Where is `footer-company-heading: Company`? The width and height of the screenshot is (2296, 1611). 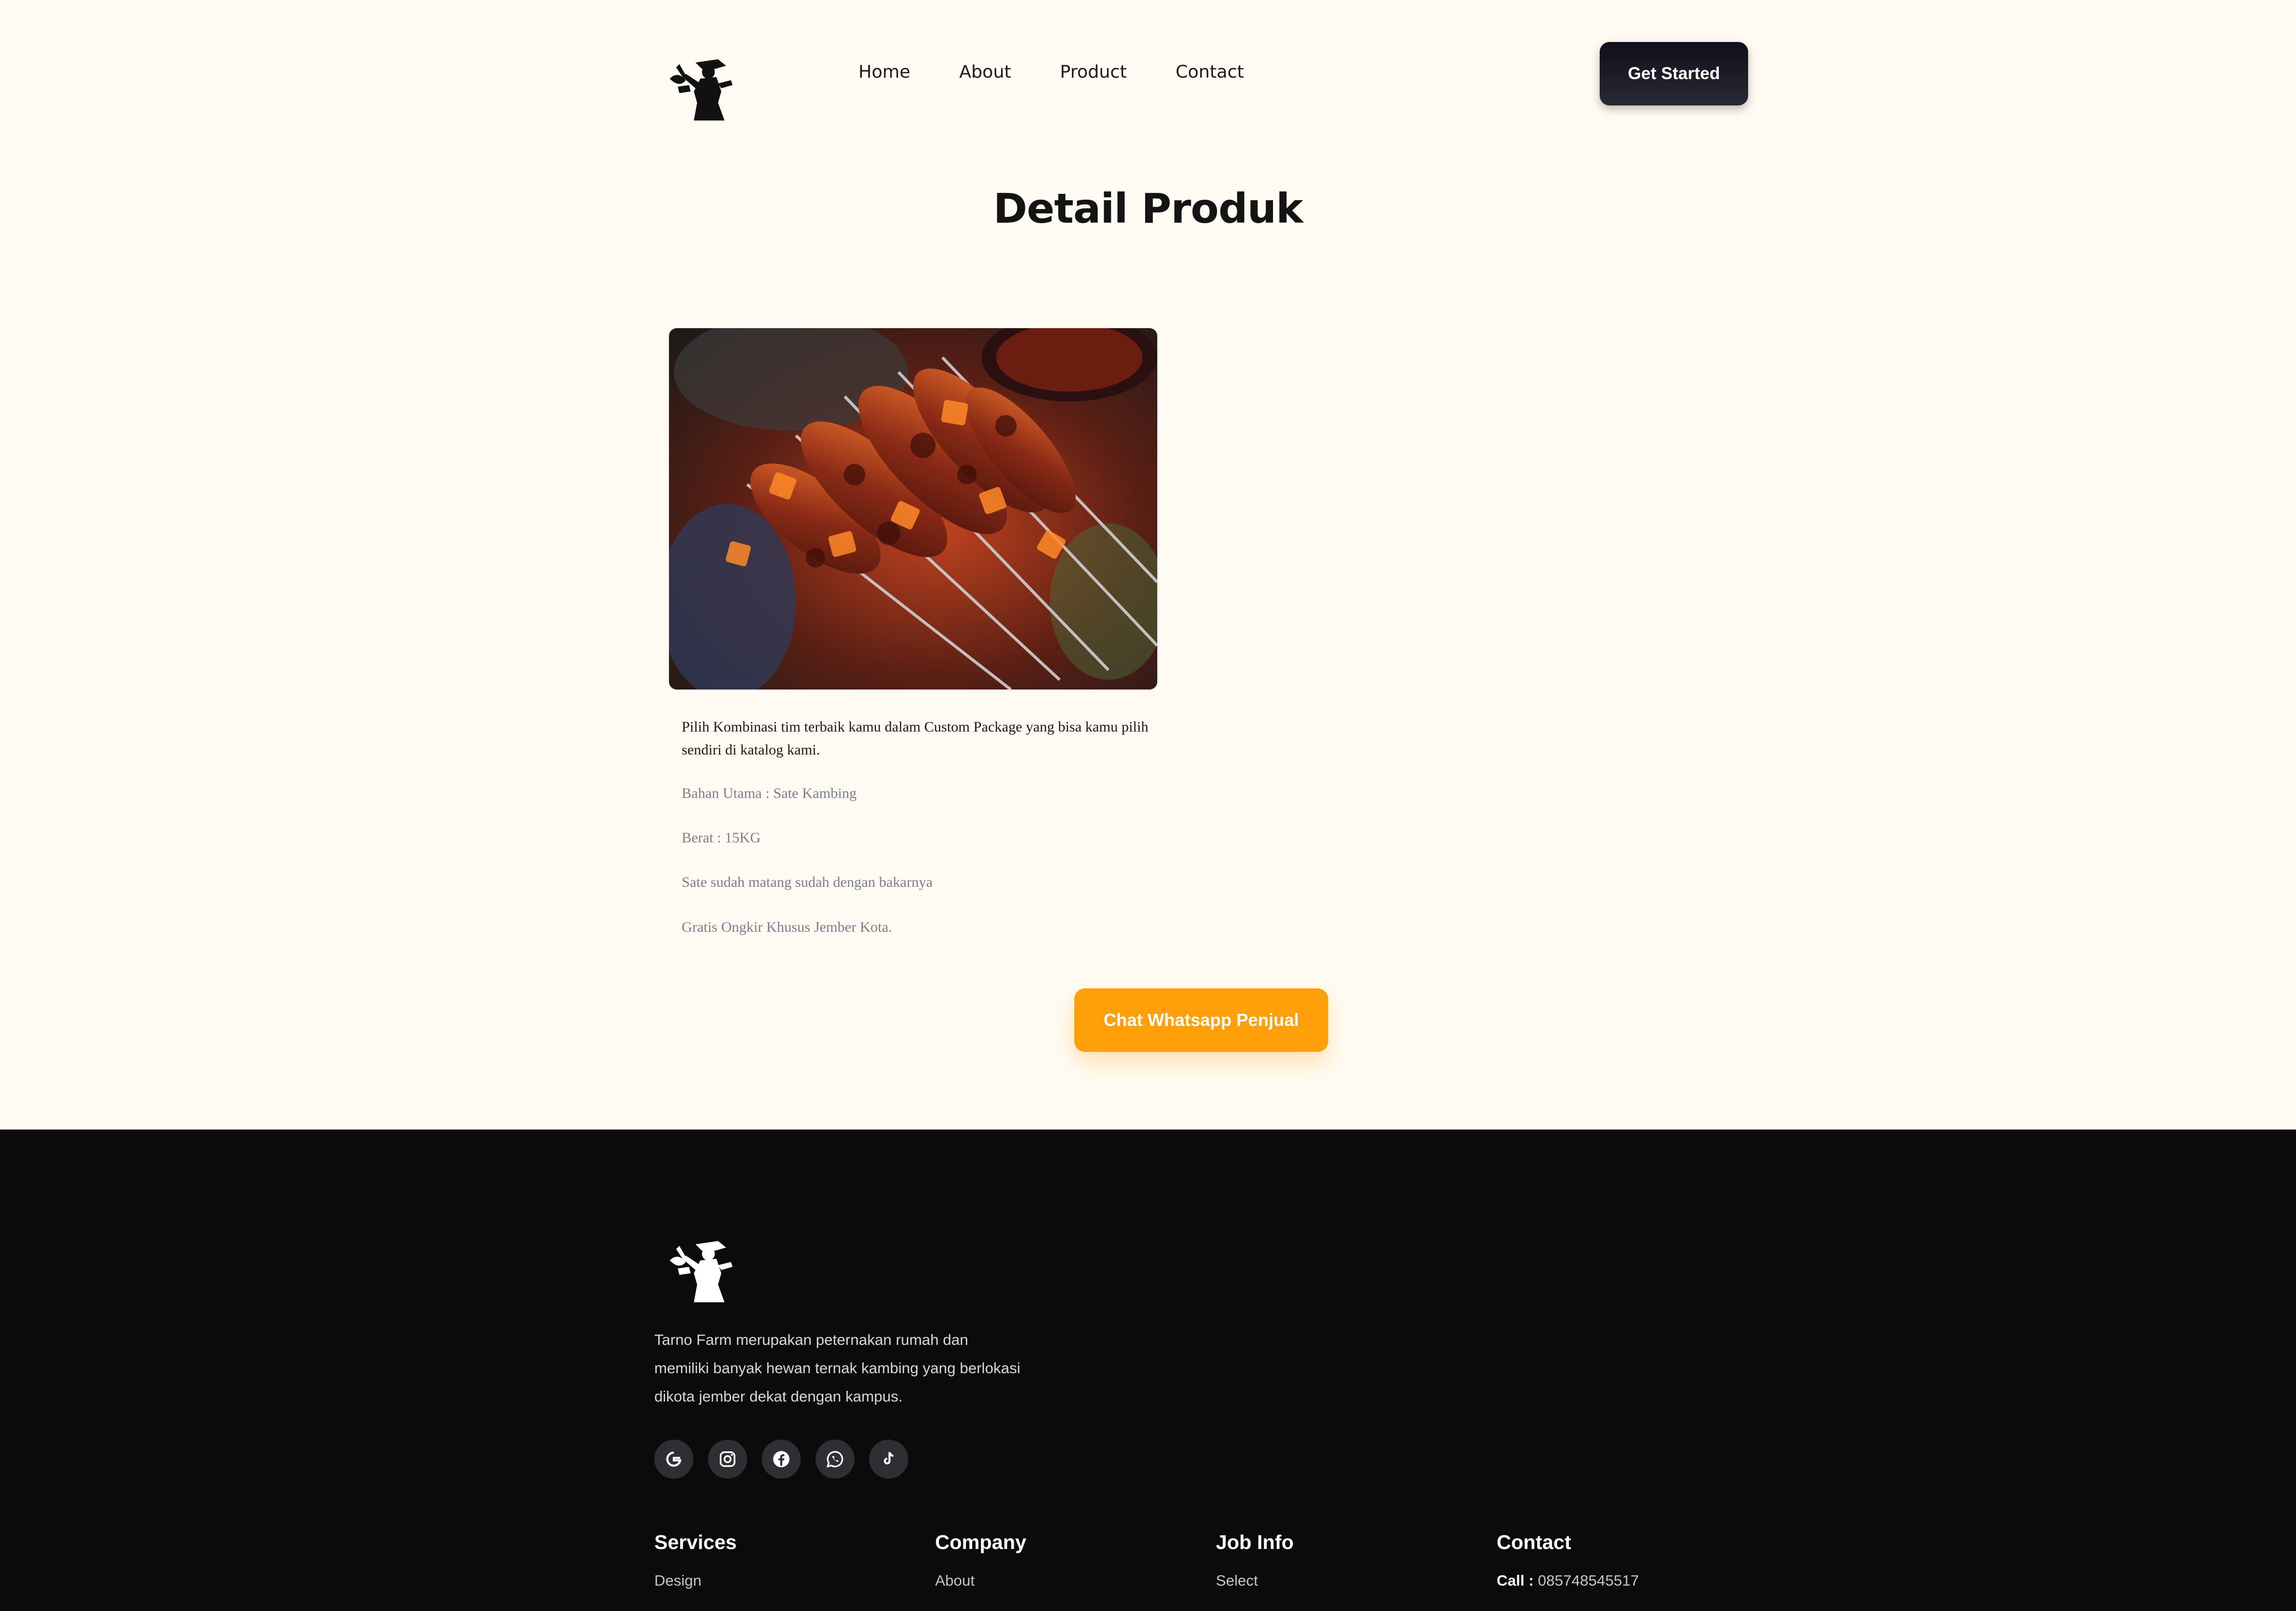 footer-company-heading: Company is located at coordinates (980, 1542).